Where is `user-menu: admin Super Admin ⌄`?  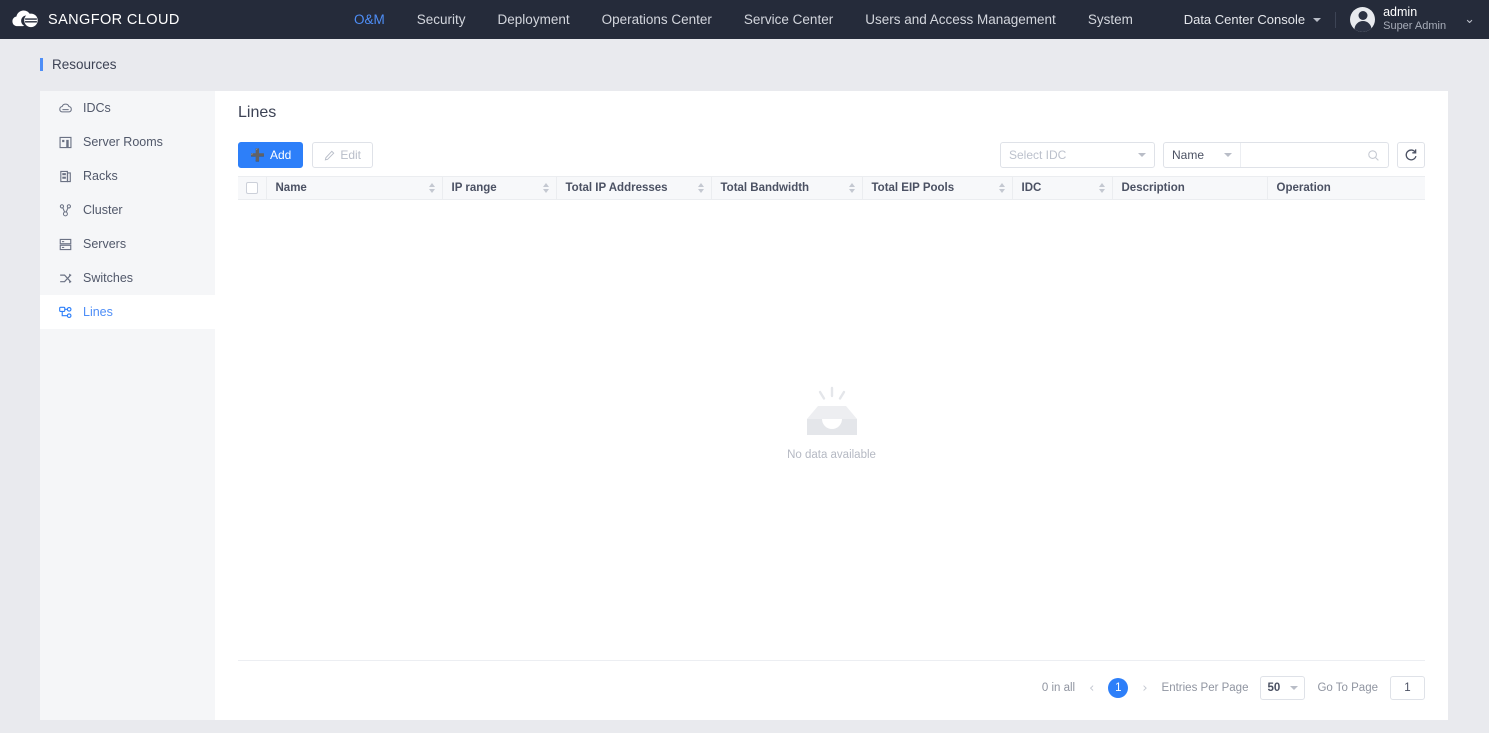 user-menu: admin Super Admin ⌄ is located at coordinates (1412, 19).